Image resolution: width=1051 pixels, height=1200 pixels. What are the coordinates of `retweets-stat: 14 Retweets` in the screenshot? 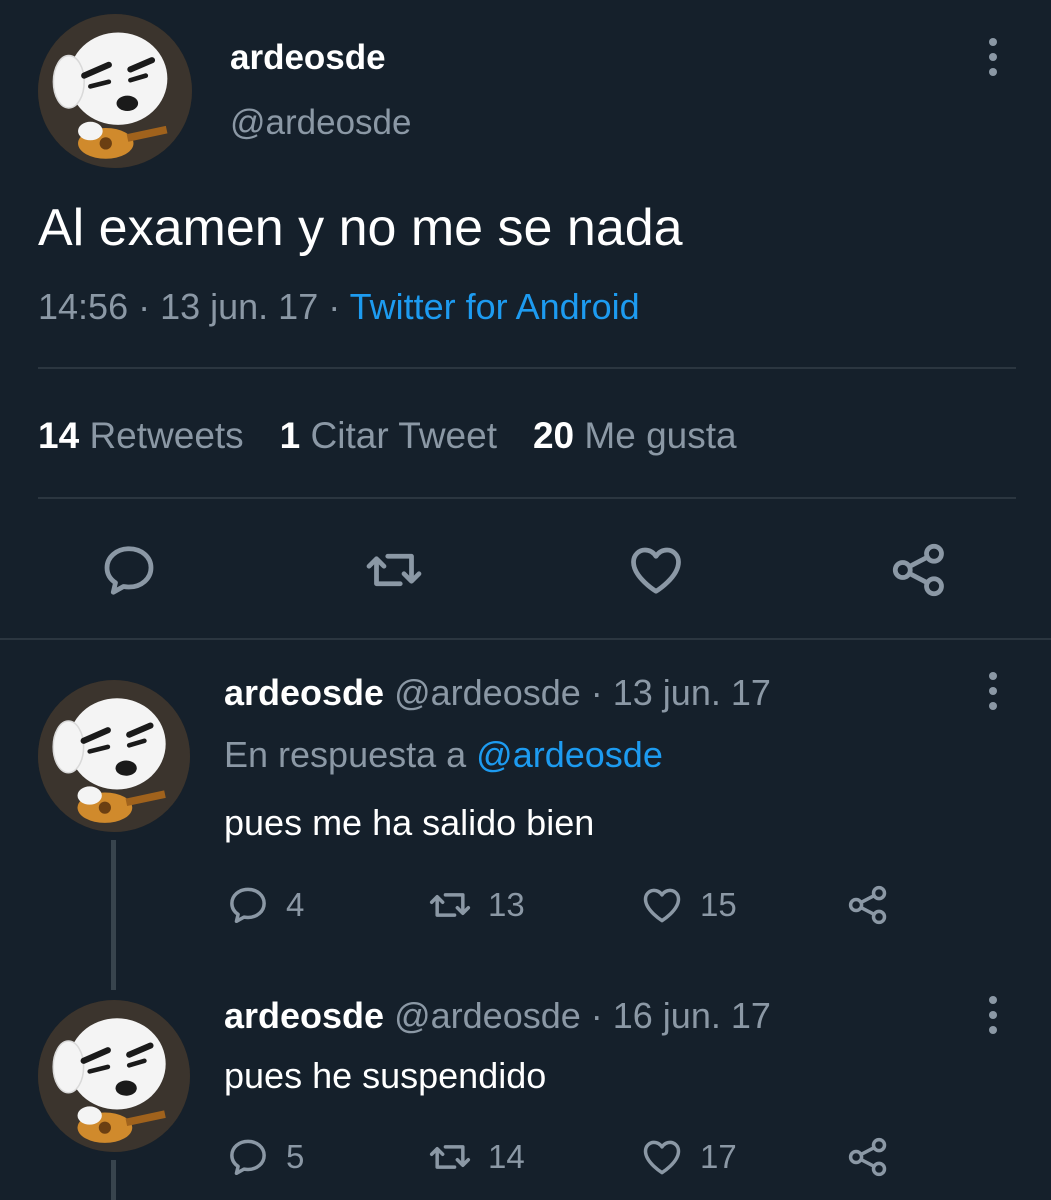 It's located at (141, 435).